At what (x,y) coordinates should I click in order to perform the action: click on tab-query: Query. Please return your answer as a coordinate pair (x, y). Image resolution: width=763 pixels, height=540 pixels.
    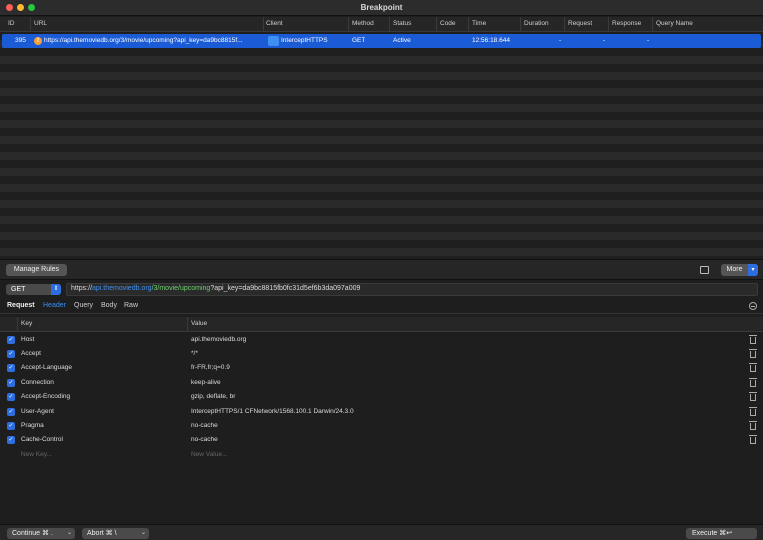
    Looking at the image, I should click on (83, 305).